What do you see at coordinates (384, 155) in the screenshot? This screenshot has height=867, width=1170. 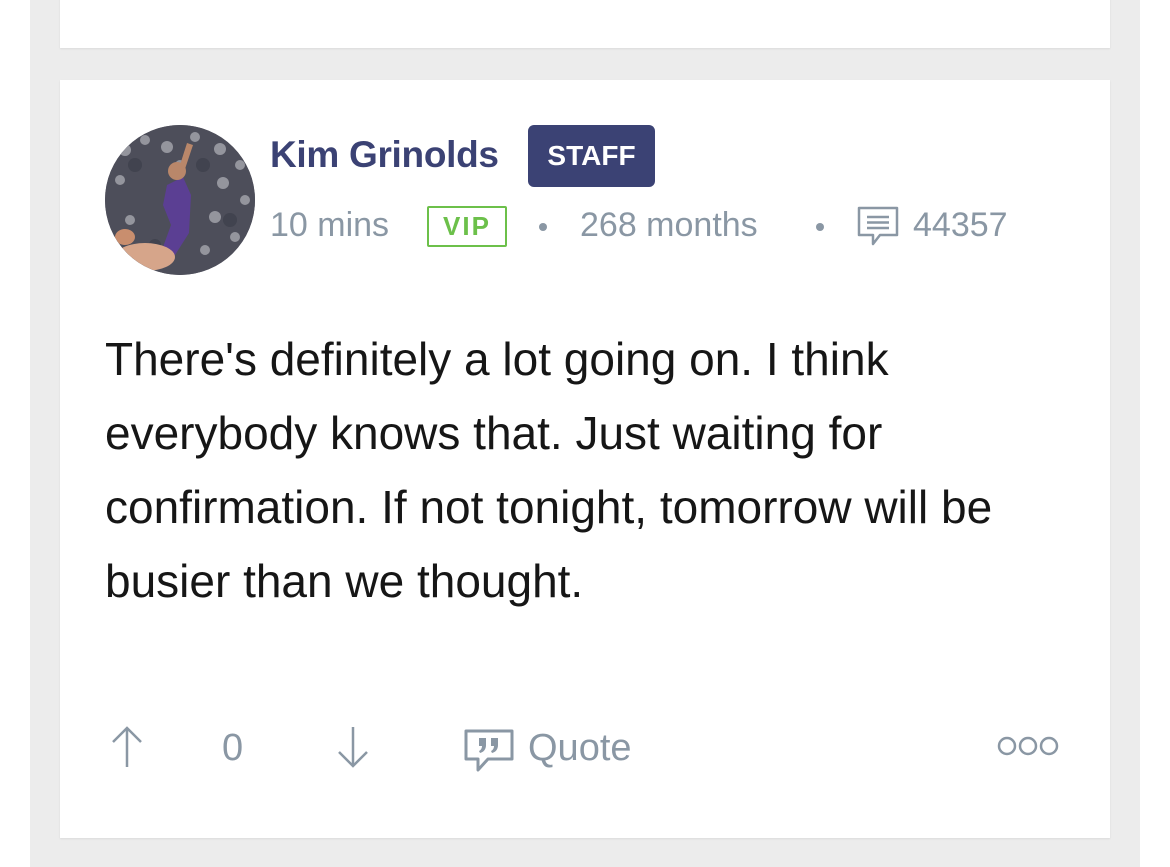 I see `author-name: Kim Grinolds` at bounding box center [384, 155].